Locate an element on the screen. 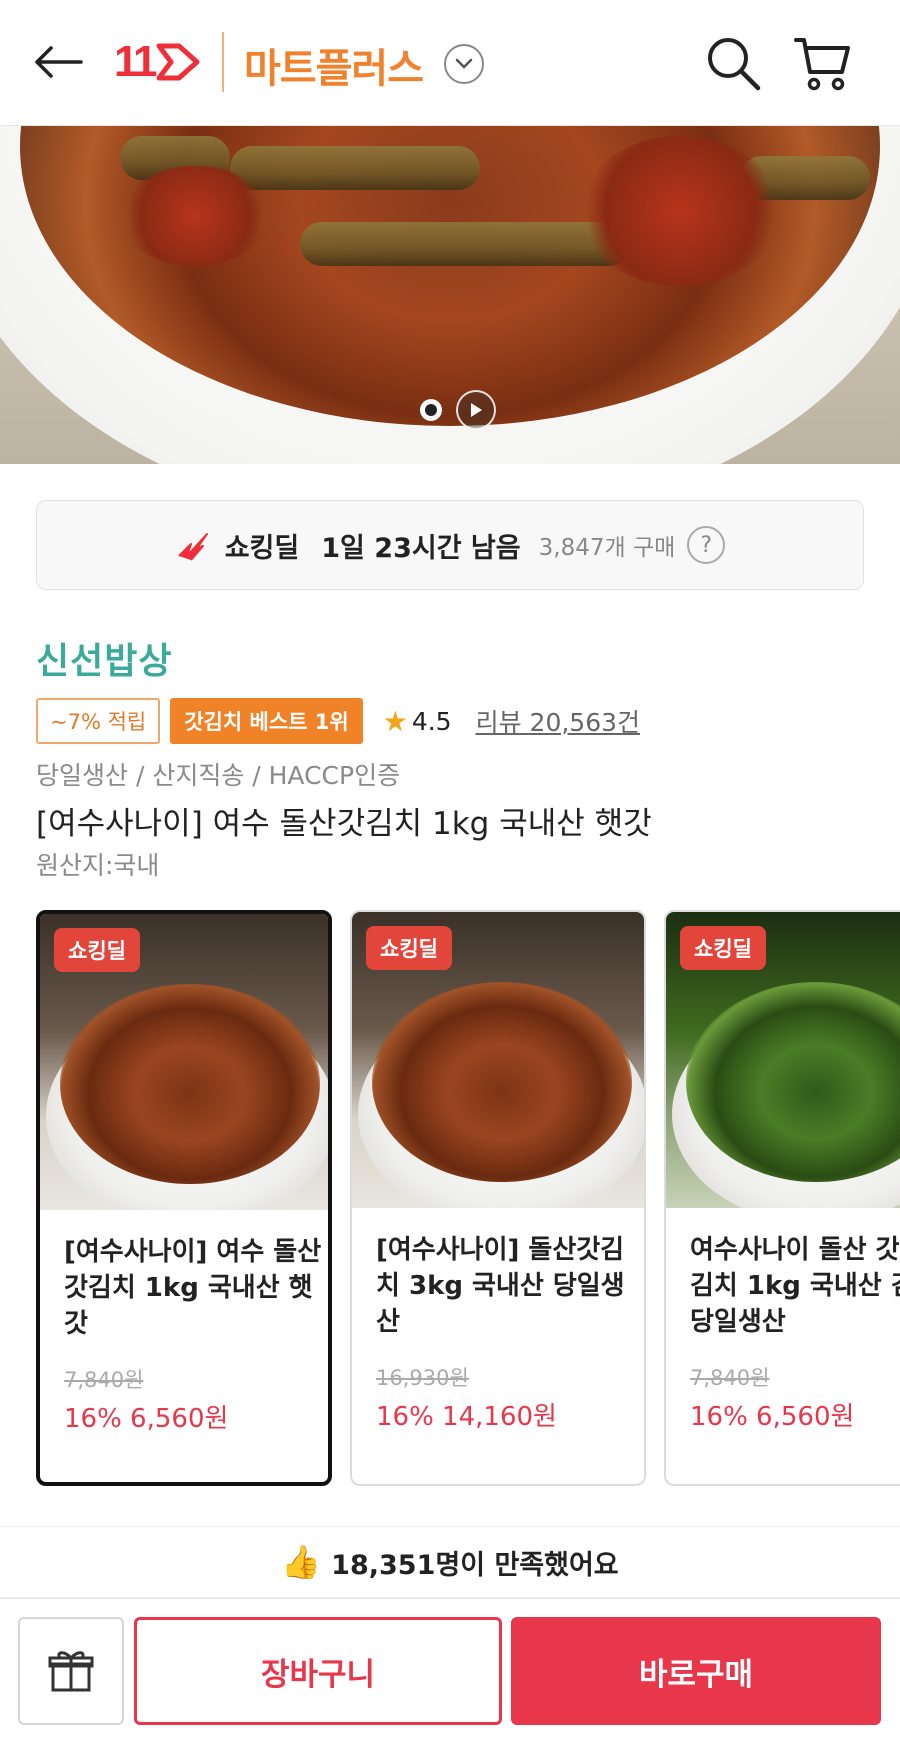  logo-arrow-icon is located at coordinates (178, 62).